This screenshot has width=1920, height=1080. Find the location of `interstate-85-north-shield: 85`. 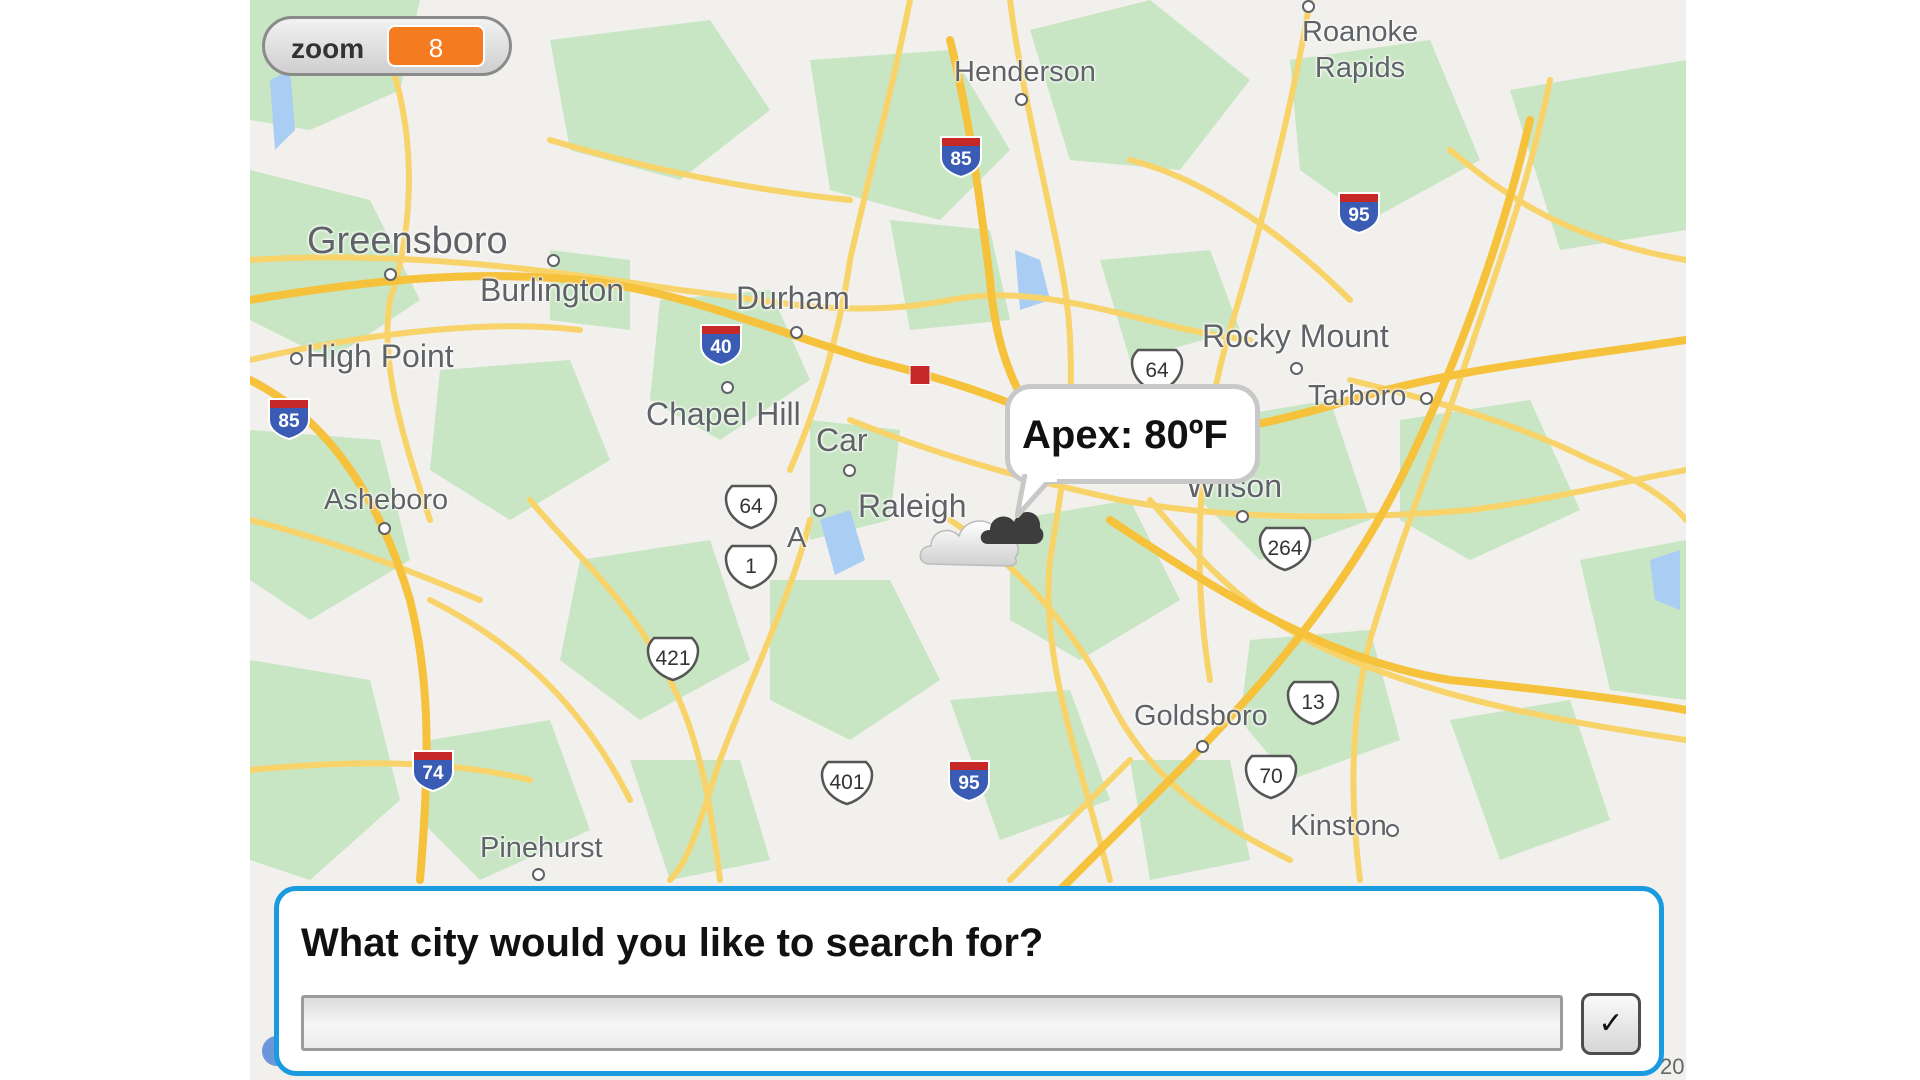

interstate-85-north-shield: 85 is located at coordinates (961, 156).